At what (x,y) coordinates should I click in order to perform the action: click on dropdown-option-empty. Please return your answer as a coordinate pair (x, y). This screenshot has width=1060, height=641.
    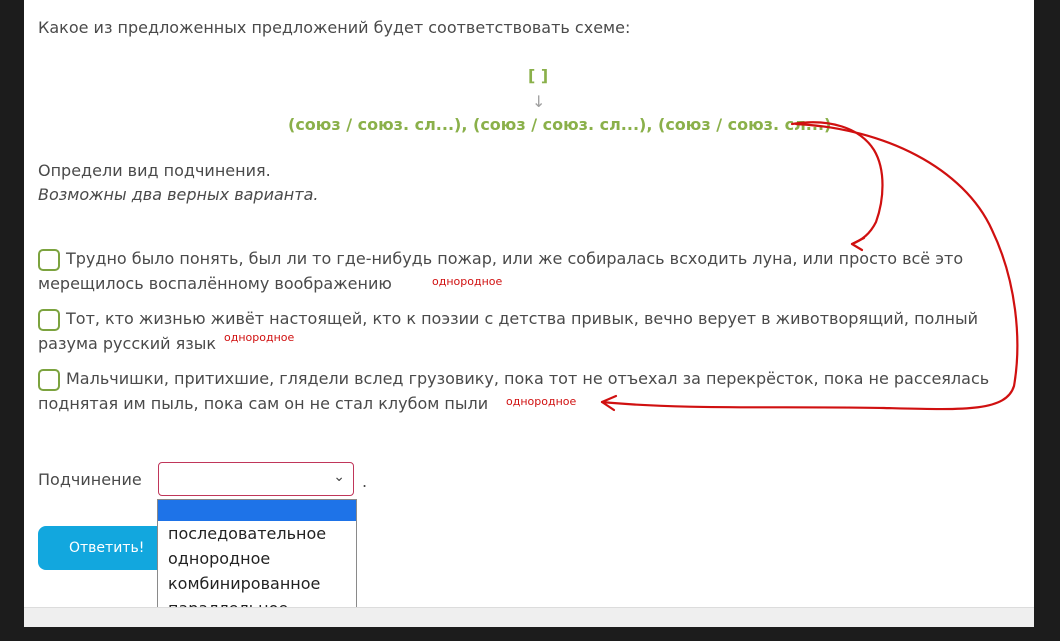
    Looking at the image, I should click on (257, 510).